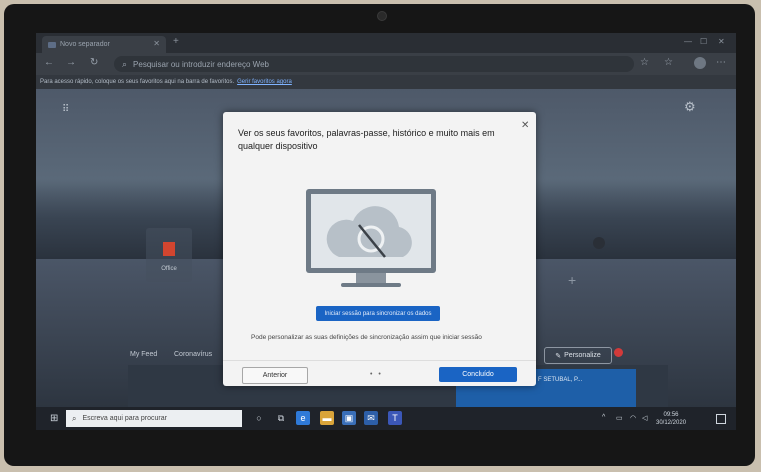 The height and width of the screenshot is (472, 761). Describe the element at coordinates (94, 62) in the screenshot. I see `refresh-icon: ↻` at that location.